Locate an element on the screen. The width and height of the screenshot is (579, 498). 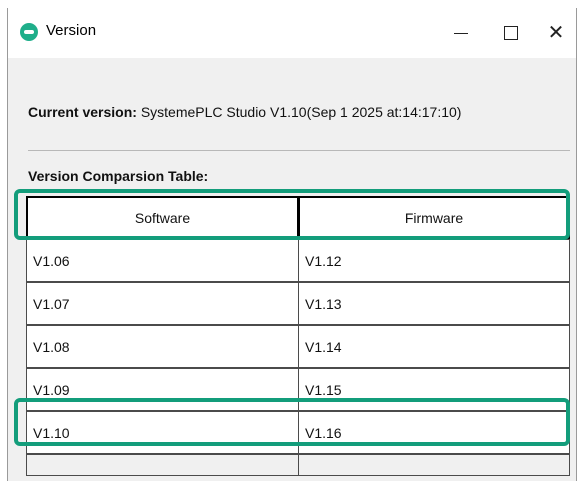
app-logo-icon is located at coordinates (29, 32).